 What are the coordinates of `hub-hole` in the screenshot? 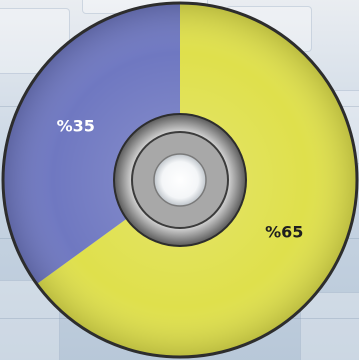 It's located at (180, 180).